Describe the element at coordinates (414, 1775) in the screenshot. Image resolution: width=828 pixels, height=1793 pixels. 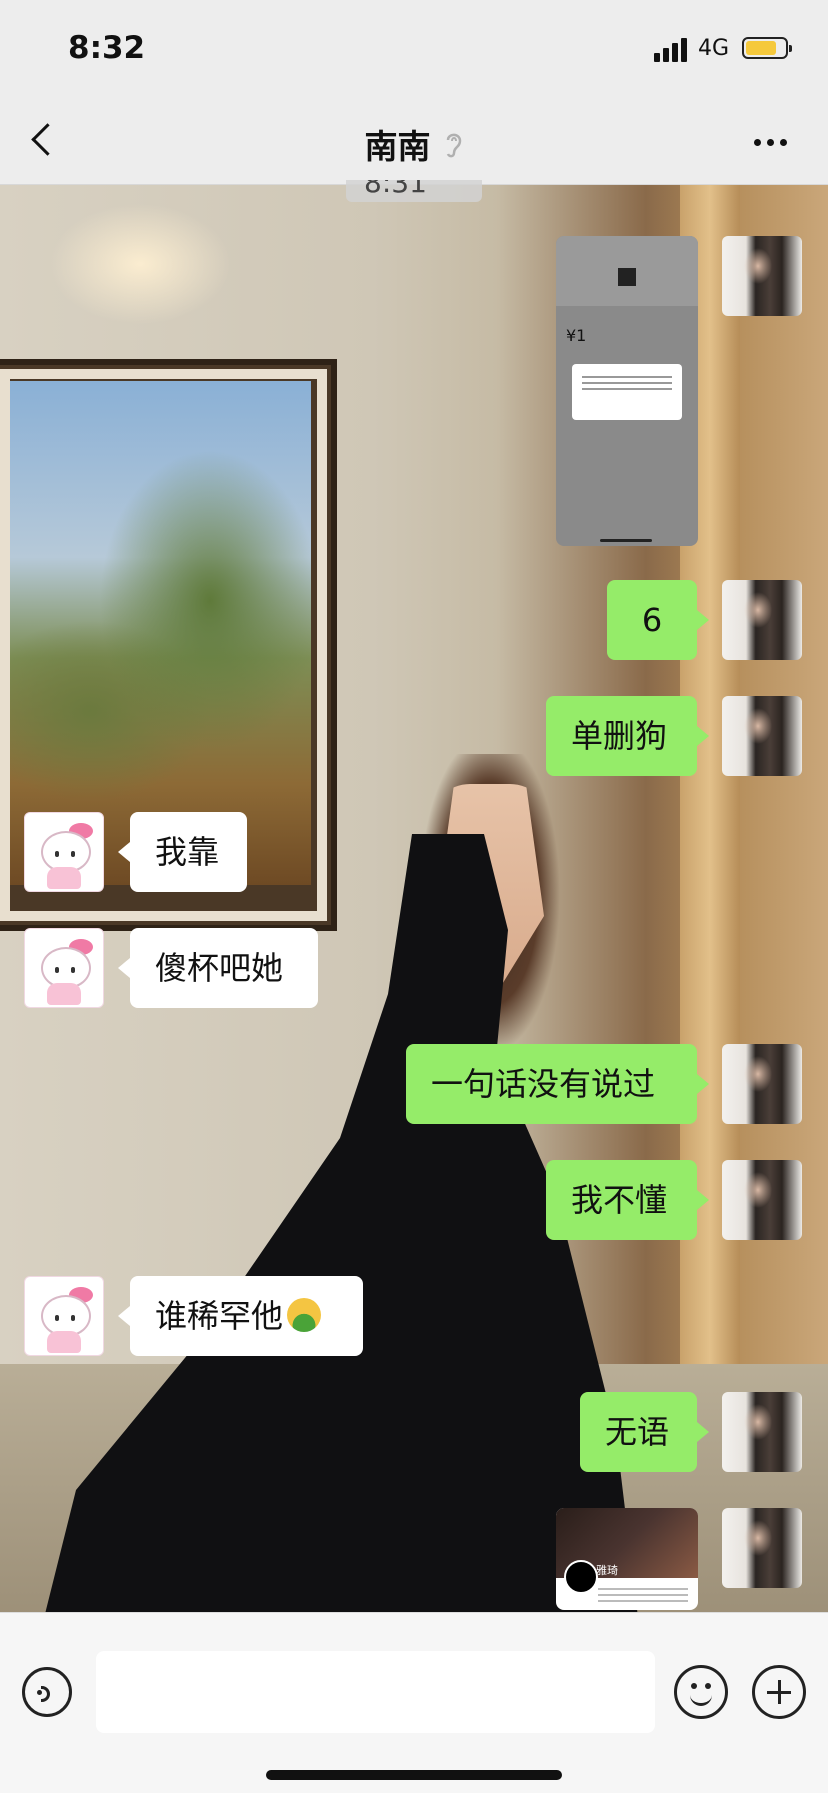
I see `home-indicator` at that location.